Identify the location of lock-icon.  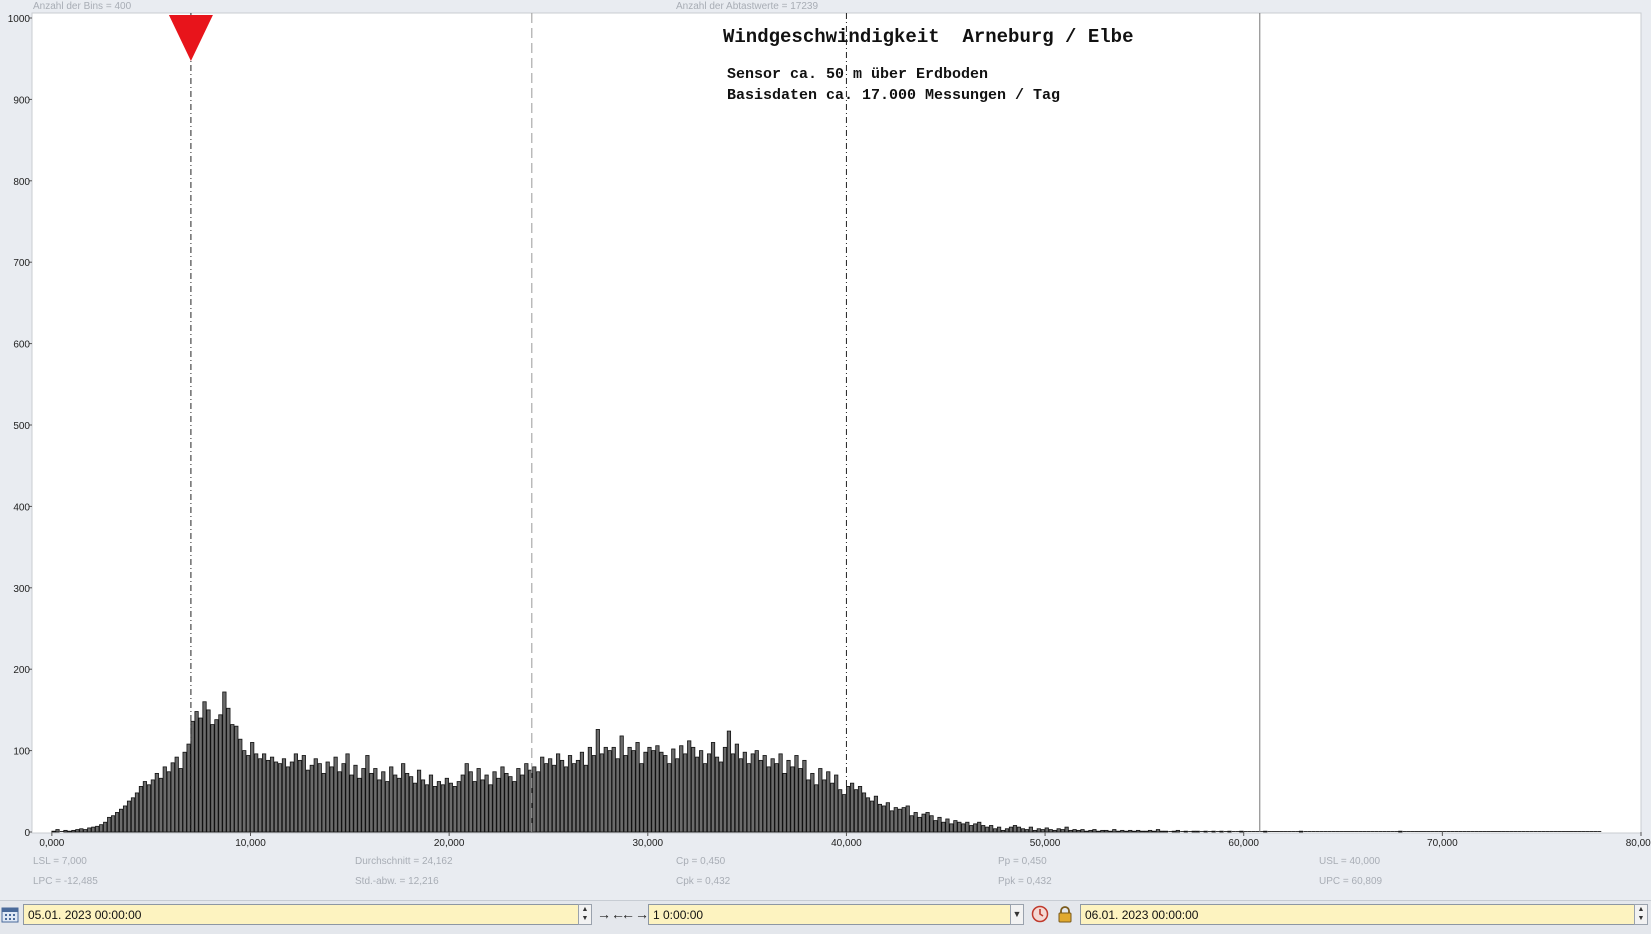
(1065, 914).